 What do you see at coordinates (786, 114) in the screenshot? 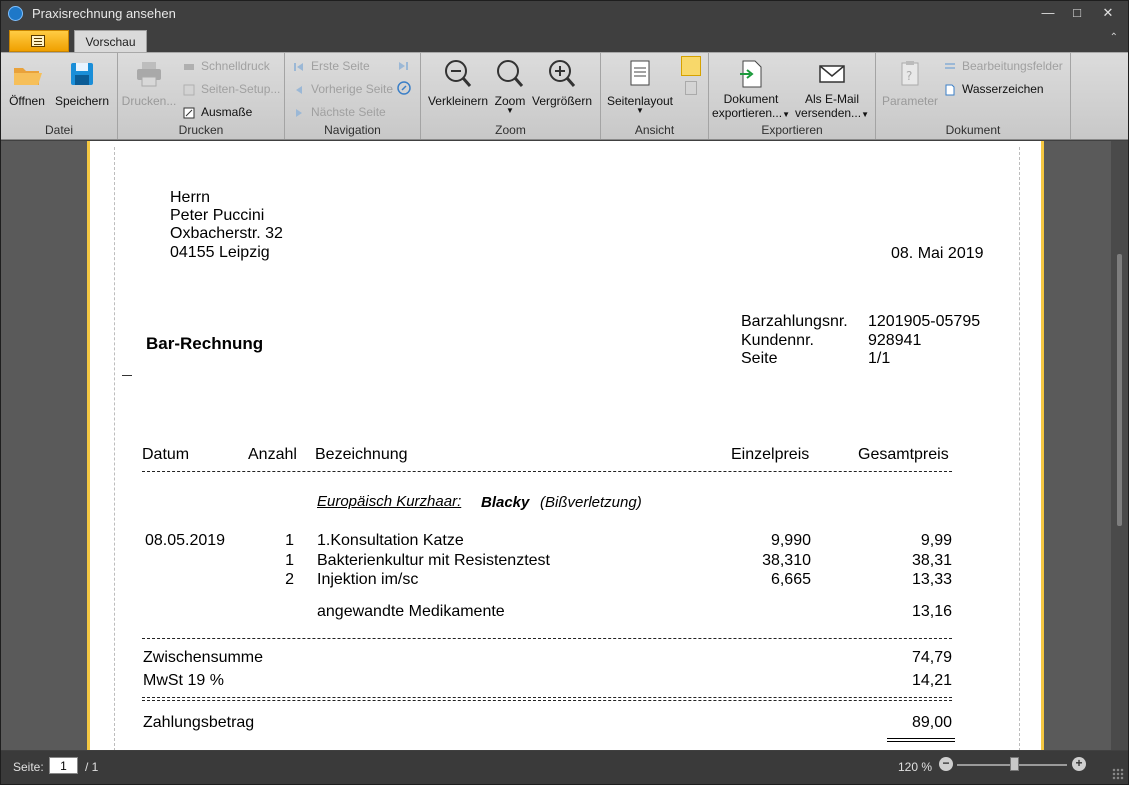
I see `export-dropdown-icon: ▼` at bounding box center [786, 114].